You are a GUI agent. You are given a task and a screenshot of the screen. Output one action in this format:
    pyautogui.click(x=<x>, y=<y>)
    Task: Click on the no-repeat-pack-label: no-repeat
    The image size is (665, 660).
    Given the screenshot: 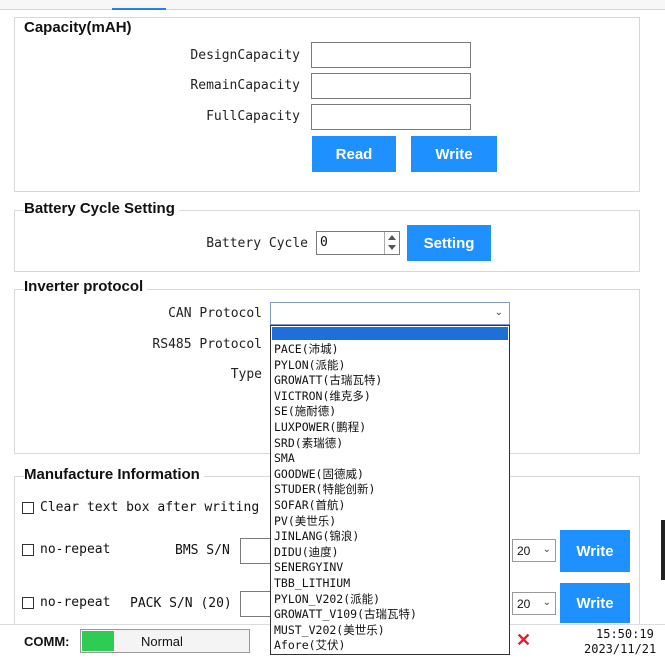 What is the action you would take?
    pyautogui.click(x=75, y=602)
    